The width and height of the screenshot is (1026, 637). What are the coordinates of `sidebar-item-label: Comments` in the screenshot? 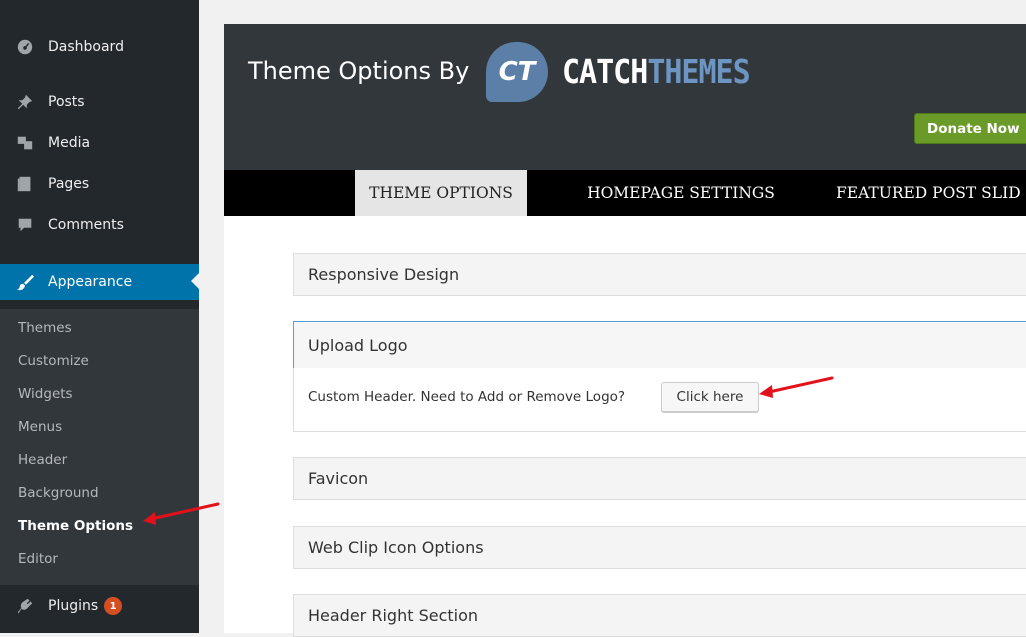 It's located at (86, 225).